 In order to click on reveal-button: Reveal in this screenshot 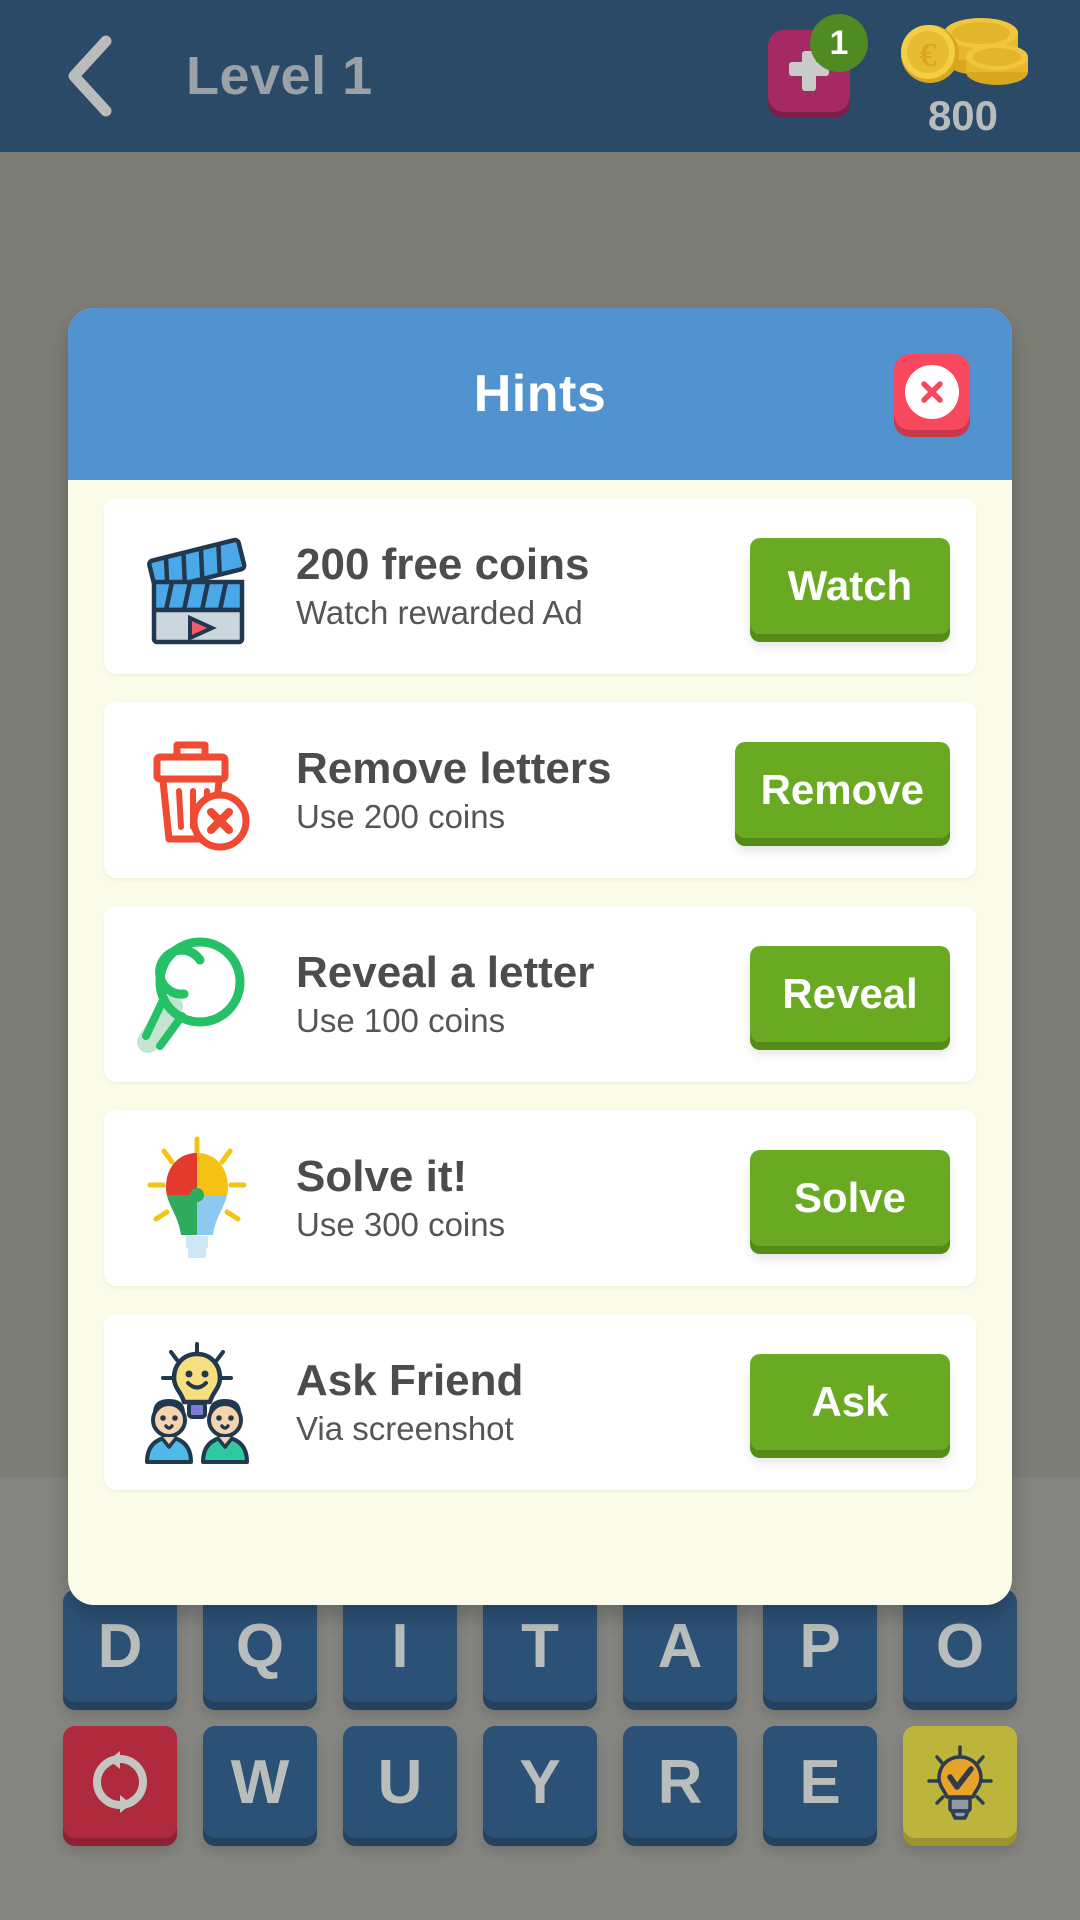, I will do `click(850, 994)`.